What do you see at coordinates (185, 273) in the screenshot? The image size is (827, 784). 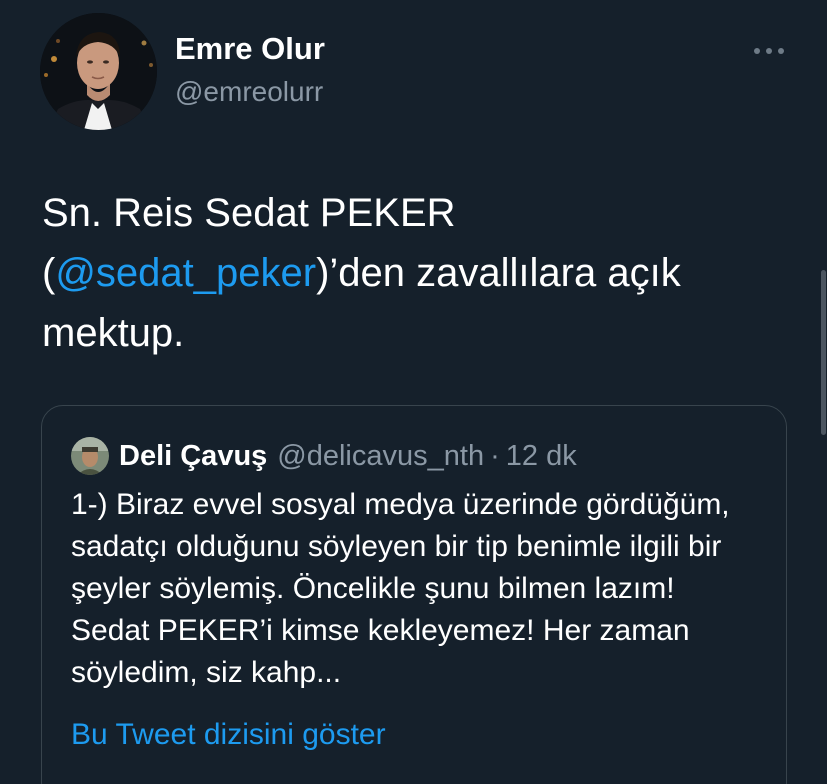 I see `mention-link: @sedat_peker` at bounding box center [185, 273].